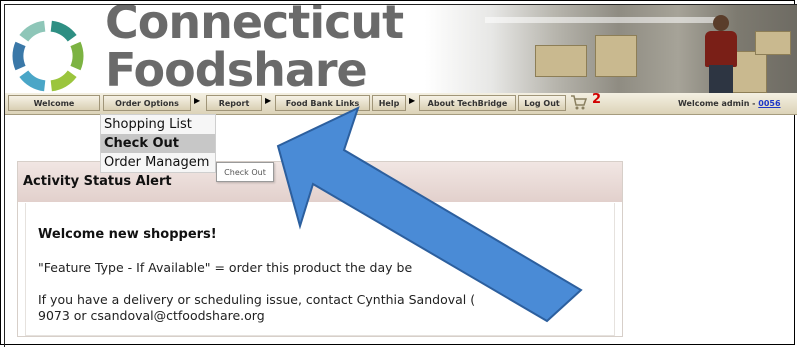 The image size is (797, 347). What do you see at coordinates (769, 103) in the screenshot?
I see `admin-user-link: 0056` at bounding box center [769, 103].